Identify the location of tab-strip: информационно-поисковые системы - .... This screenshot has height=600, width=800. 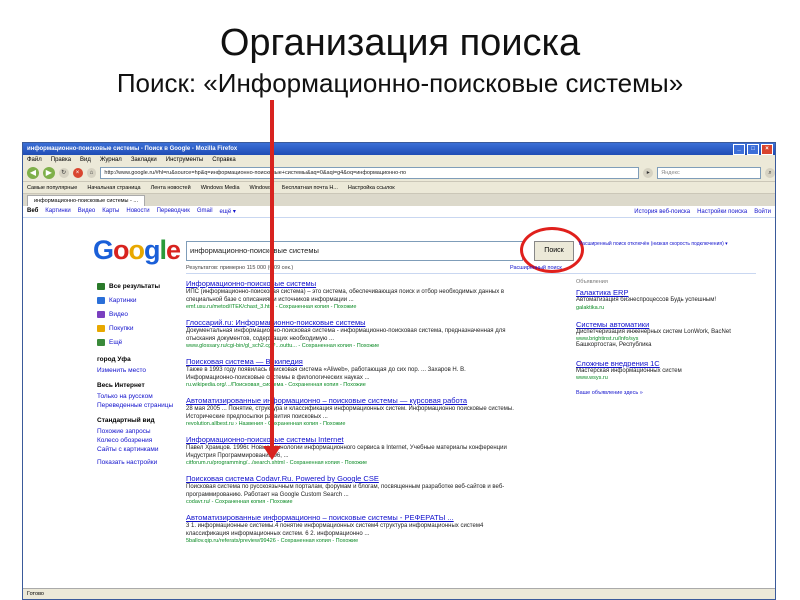
(399, 200).